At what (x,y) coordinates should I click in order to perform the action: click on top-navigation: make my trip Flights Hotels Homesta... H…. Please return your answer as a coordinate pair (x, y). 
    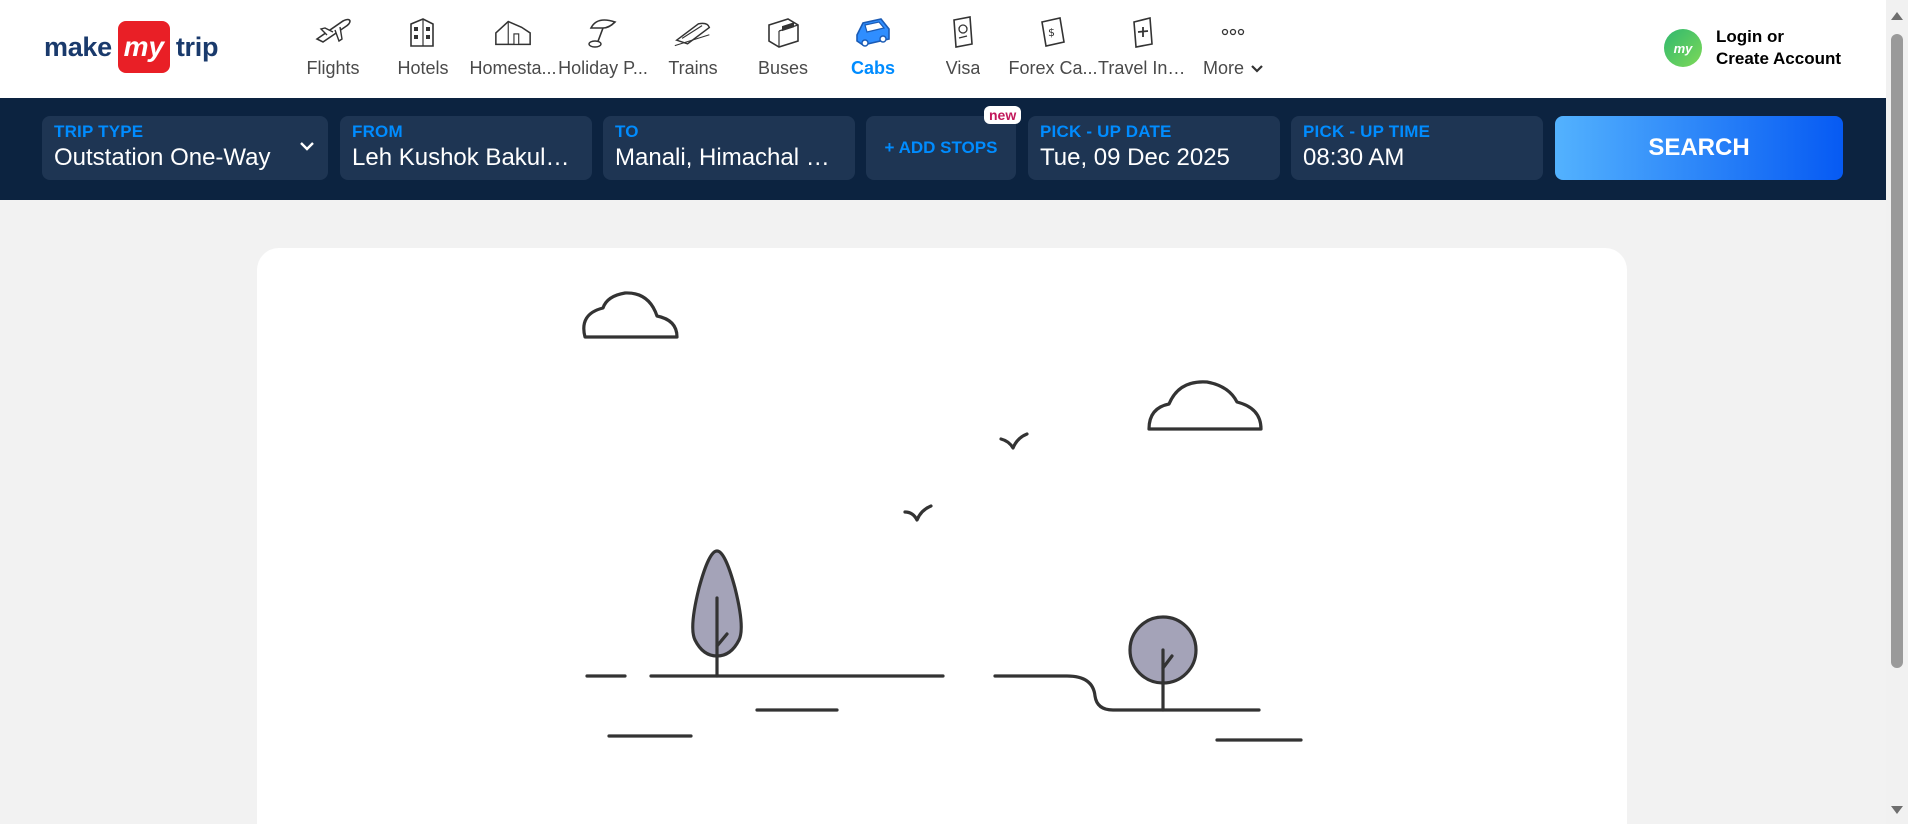
    Looking at the image, I should click on (943, 49).